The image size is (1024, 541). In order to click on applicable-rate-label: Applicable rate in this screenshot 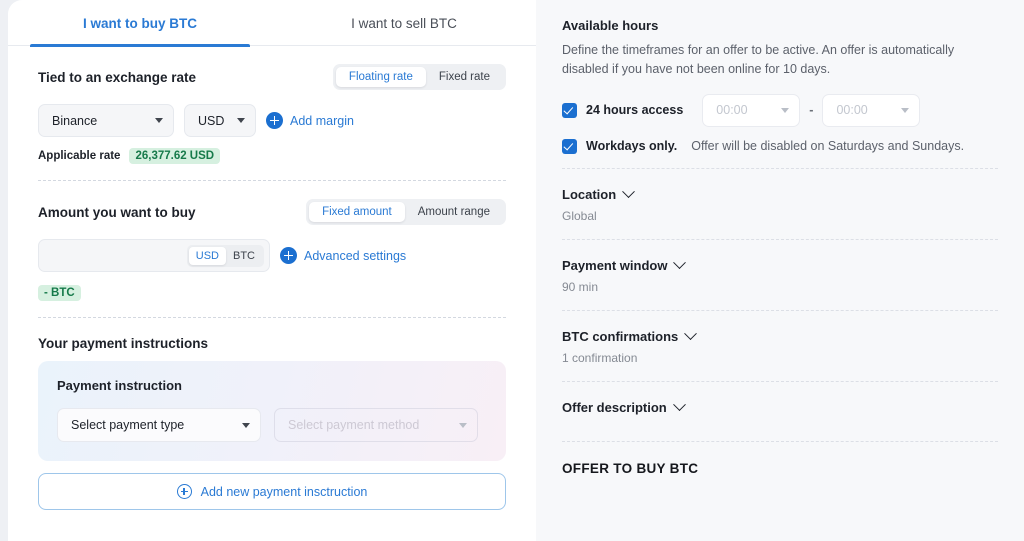, I will do `click(79, 156)`.